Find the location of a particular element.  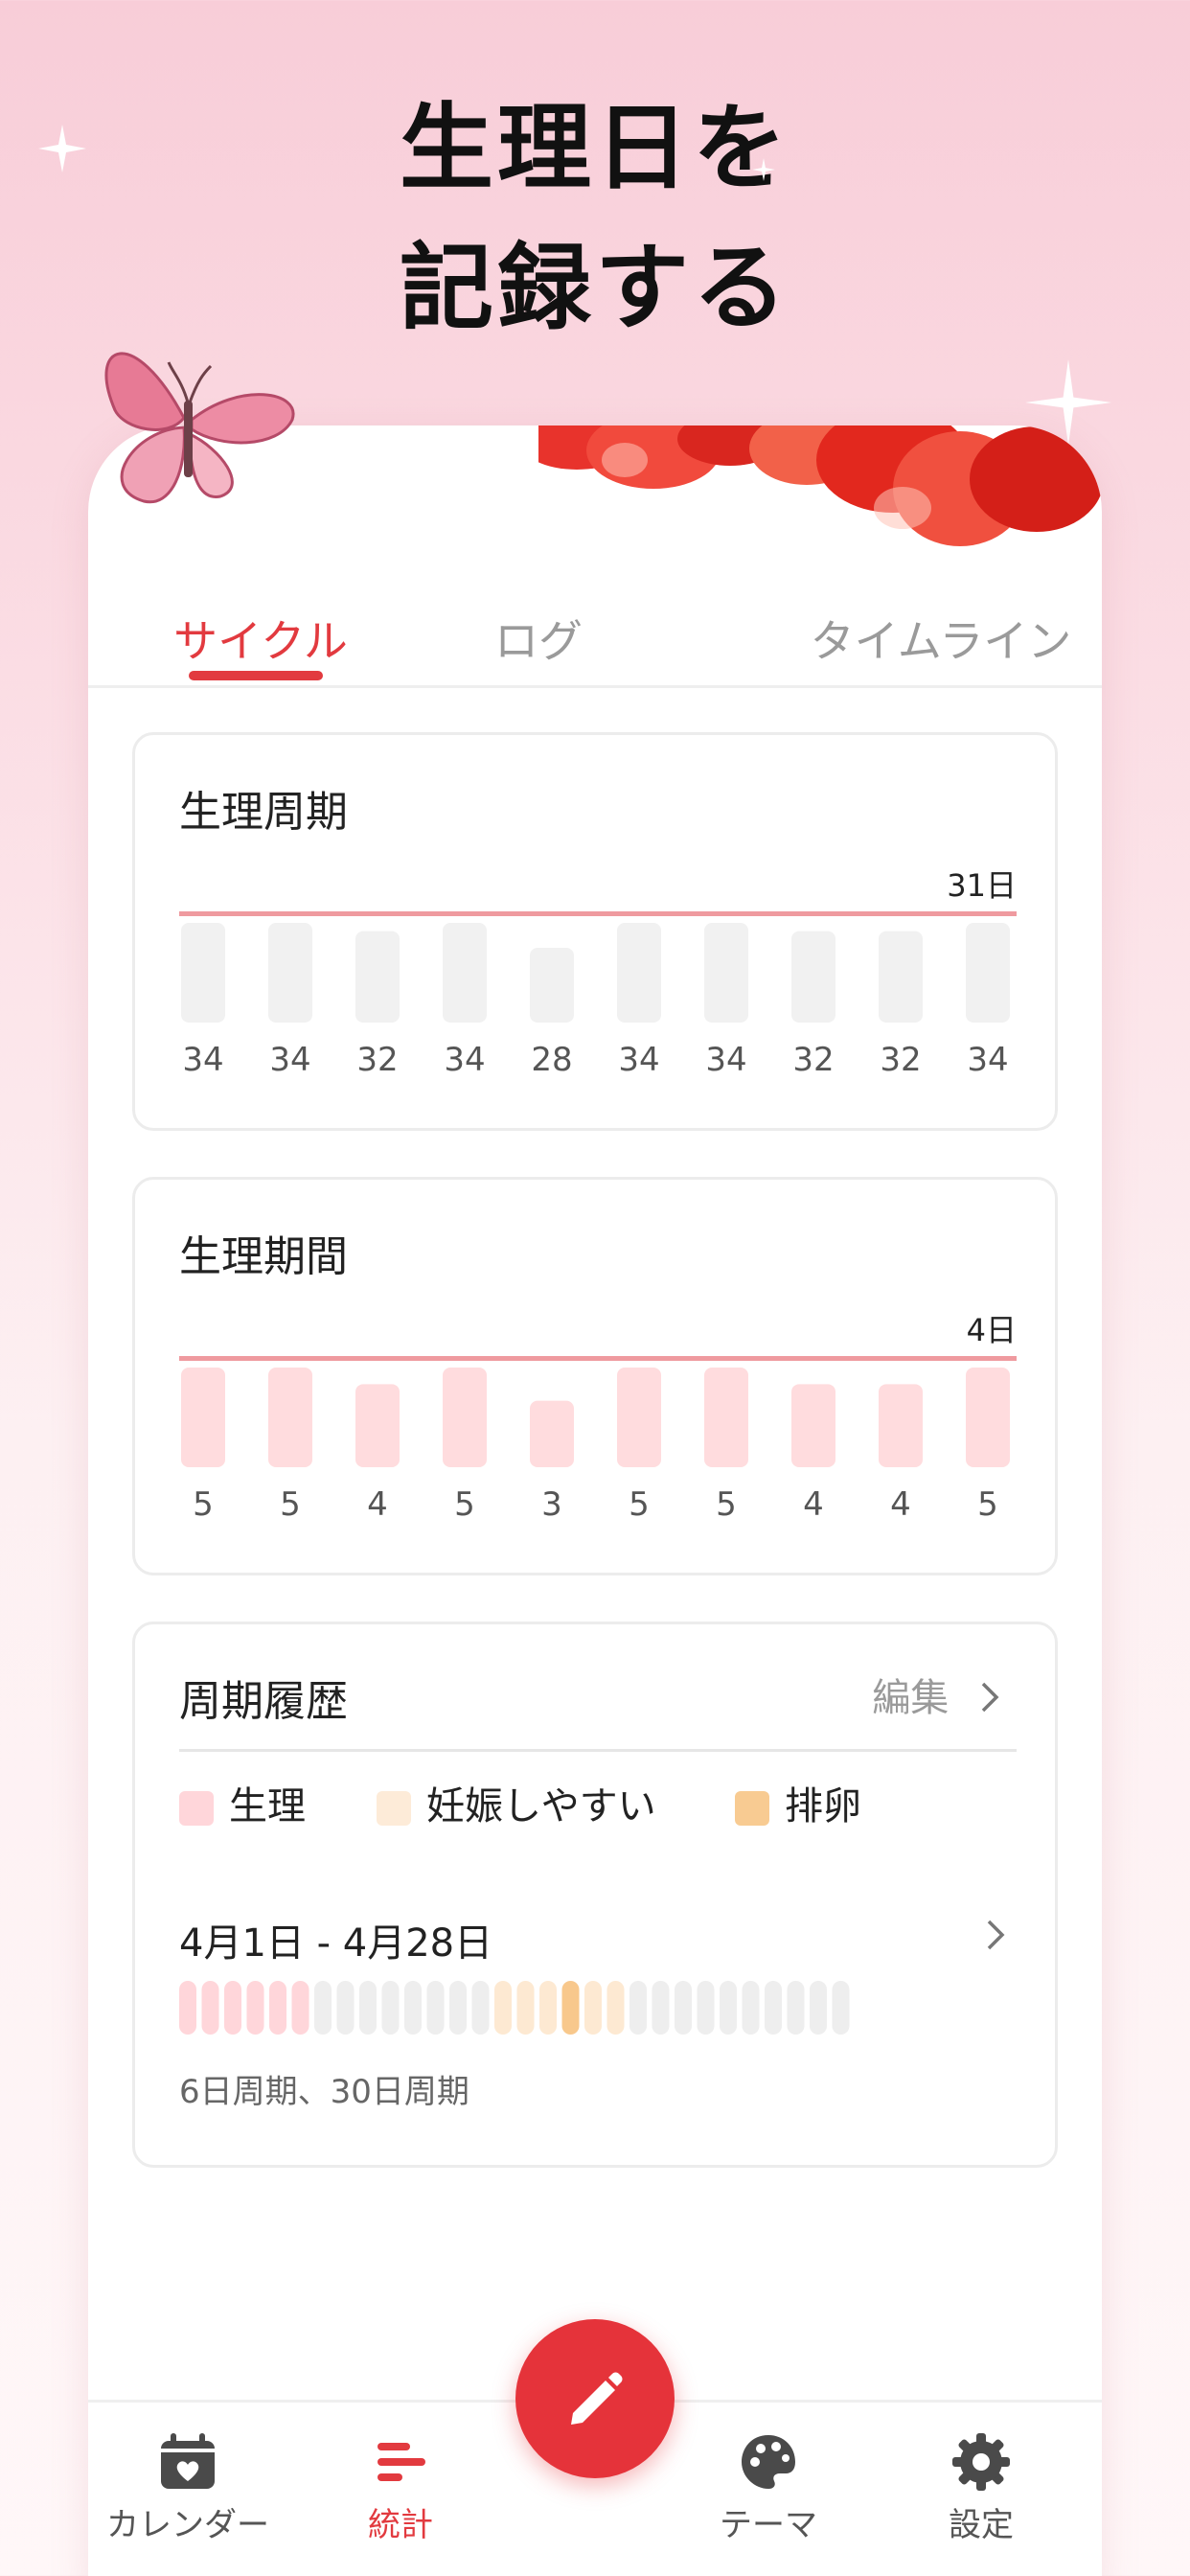

period-length-card: 生理期間 5 5 4 5 3 5 5 4 4 5 4日 is located at coordinates (595, 1376).